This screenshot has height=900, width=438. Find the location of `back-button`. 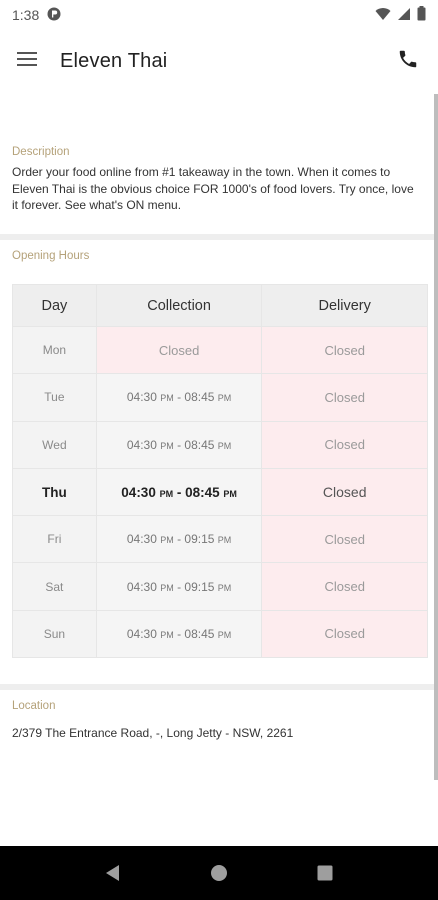

back-button is located at coordinates (113, 873).